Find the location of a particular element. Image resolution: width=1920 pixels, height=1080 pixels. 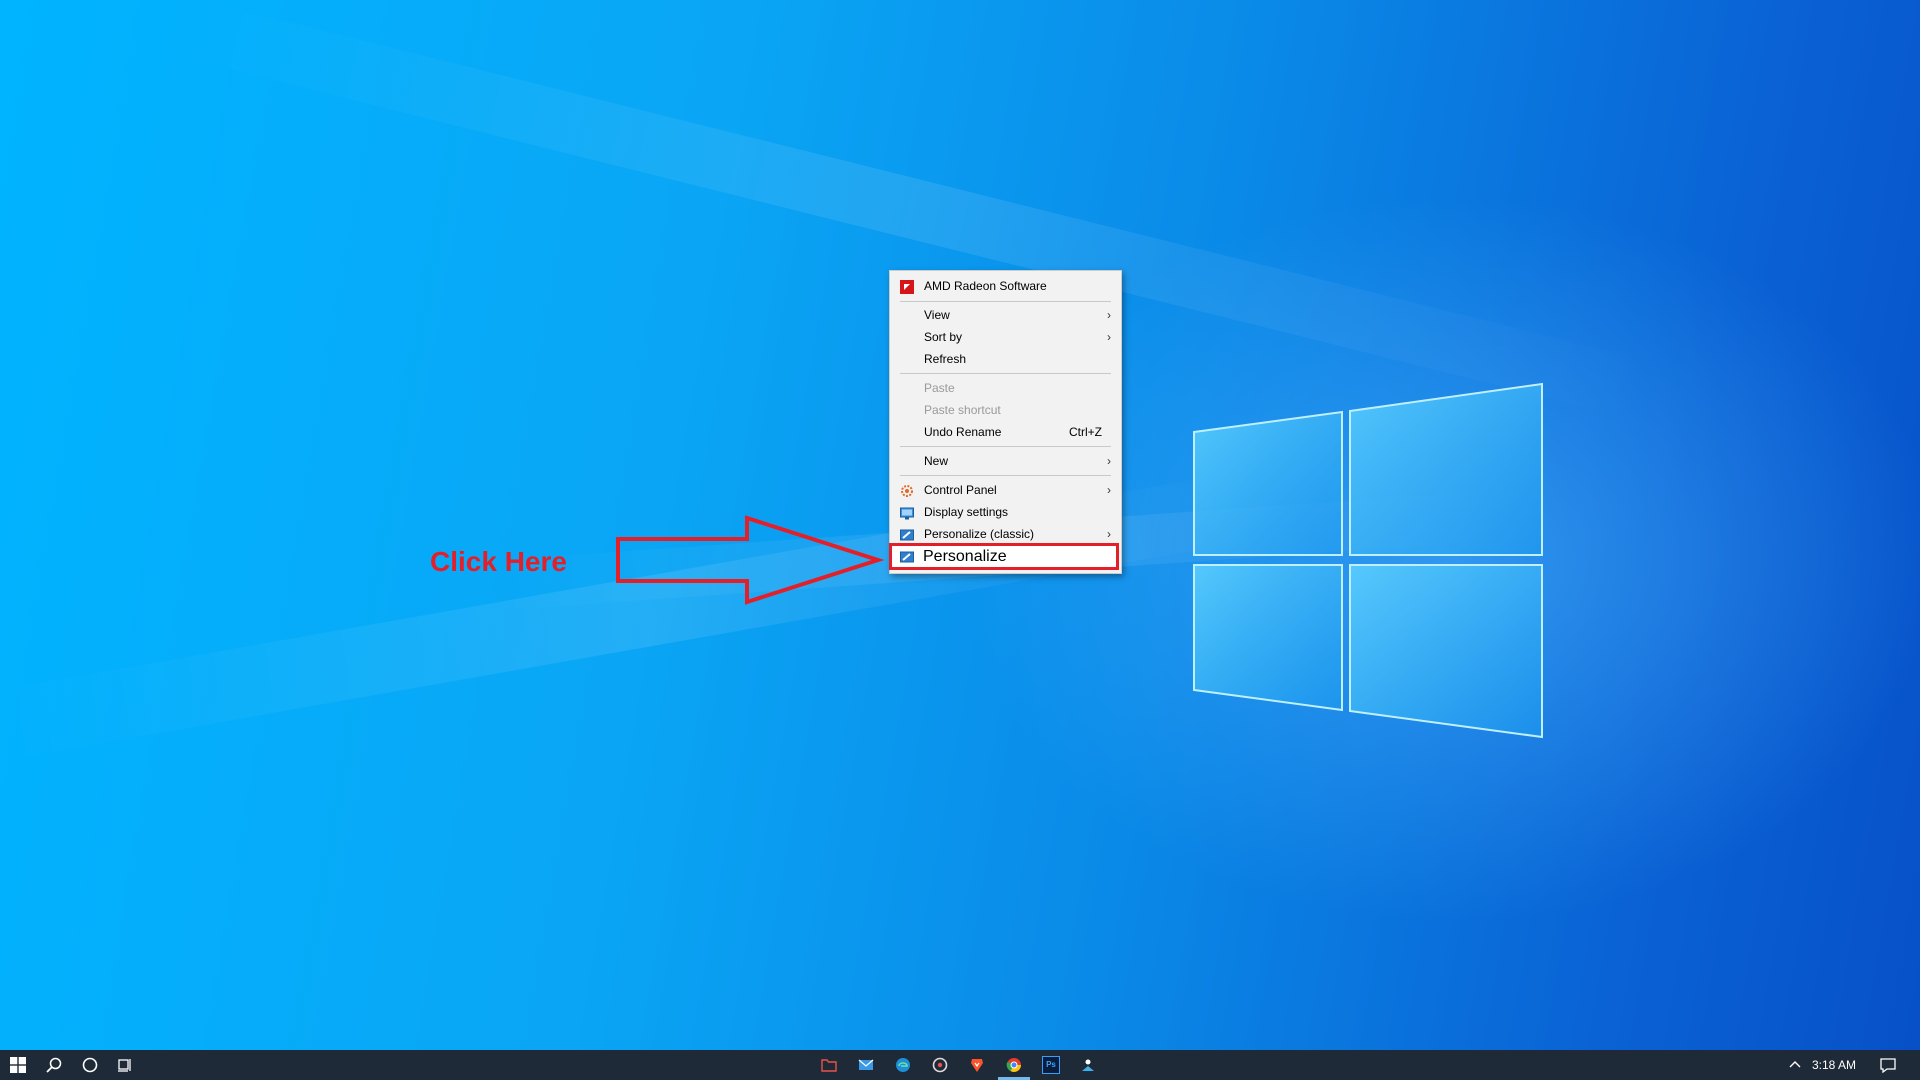

personalize-row: Personalize is located at coordinates (1007, 556).